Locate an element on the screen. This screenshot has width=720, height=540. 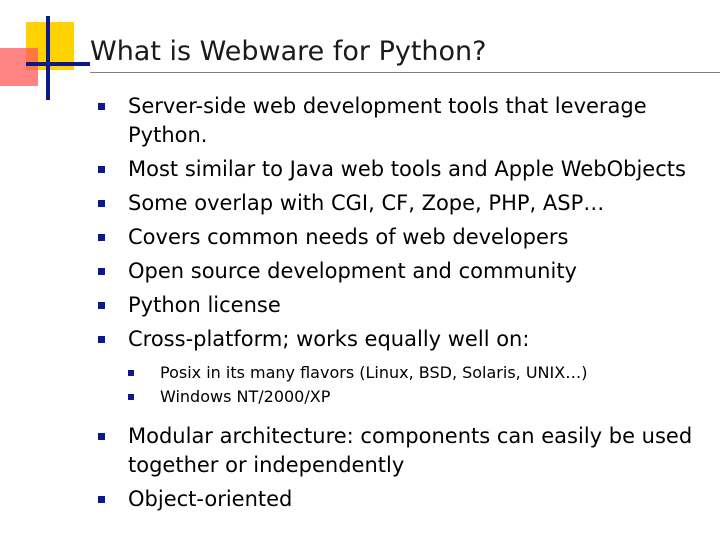
bullet-text: Python license is located at coordinates (204, 305).